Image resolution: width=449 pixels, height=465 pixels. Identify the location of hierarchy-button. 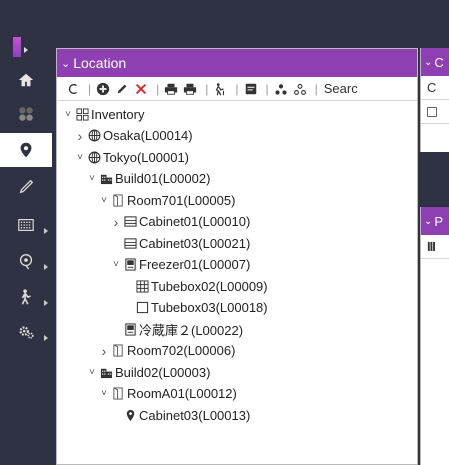
(281, 89).